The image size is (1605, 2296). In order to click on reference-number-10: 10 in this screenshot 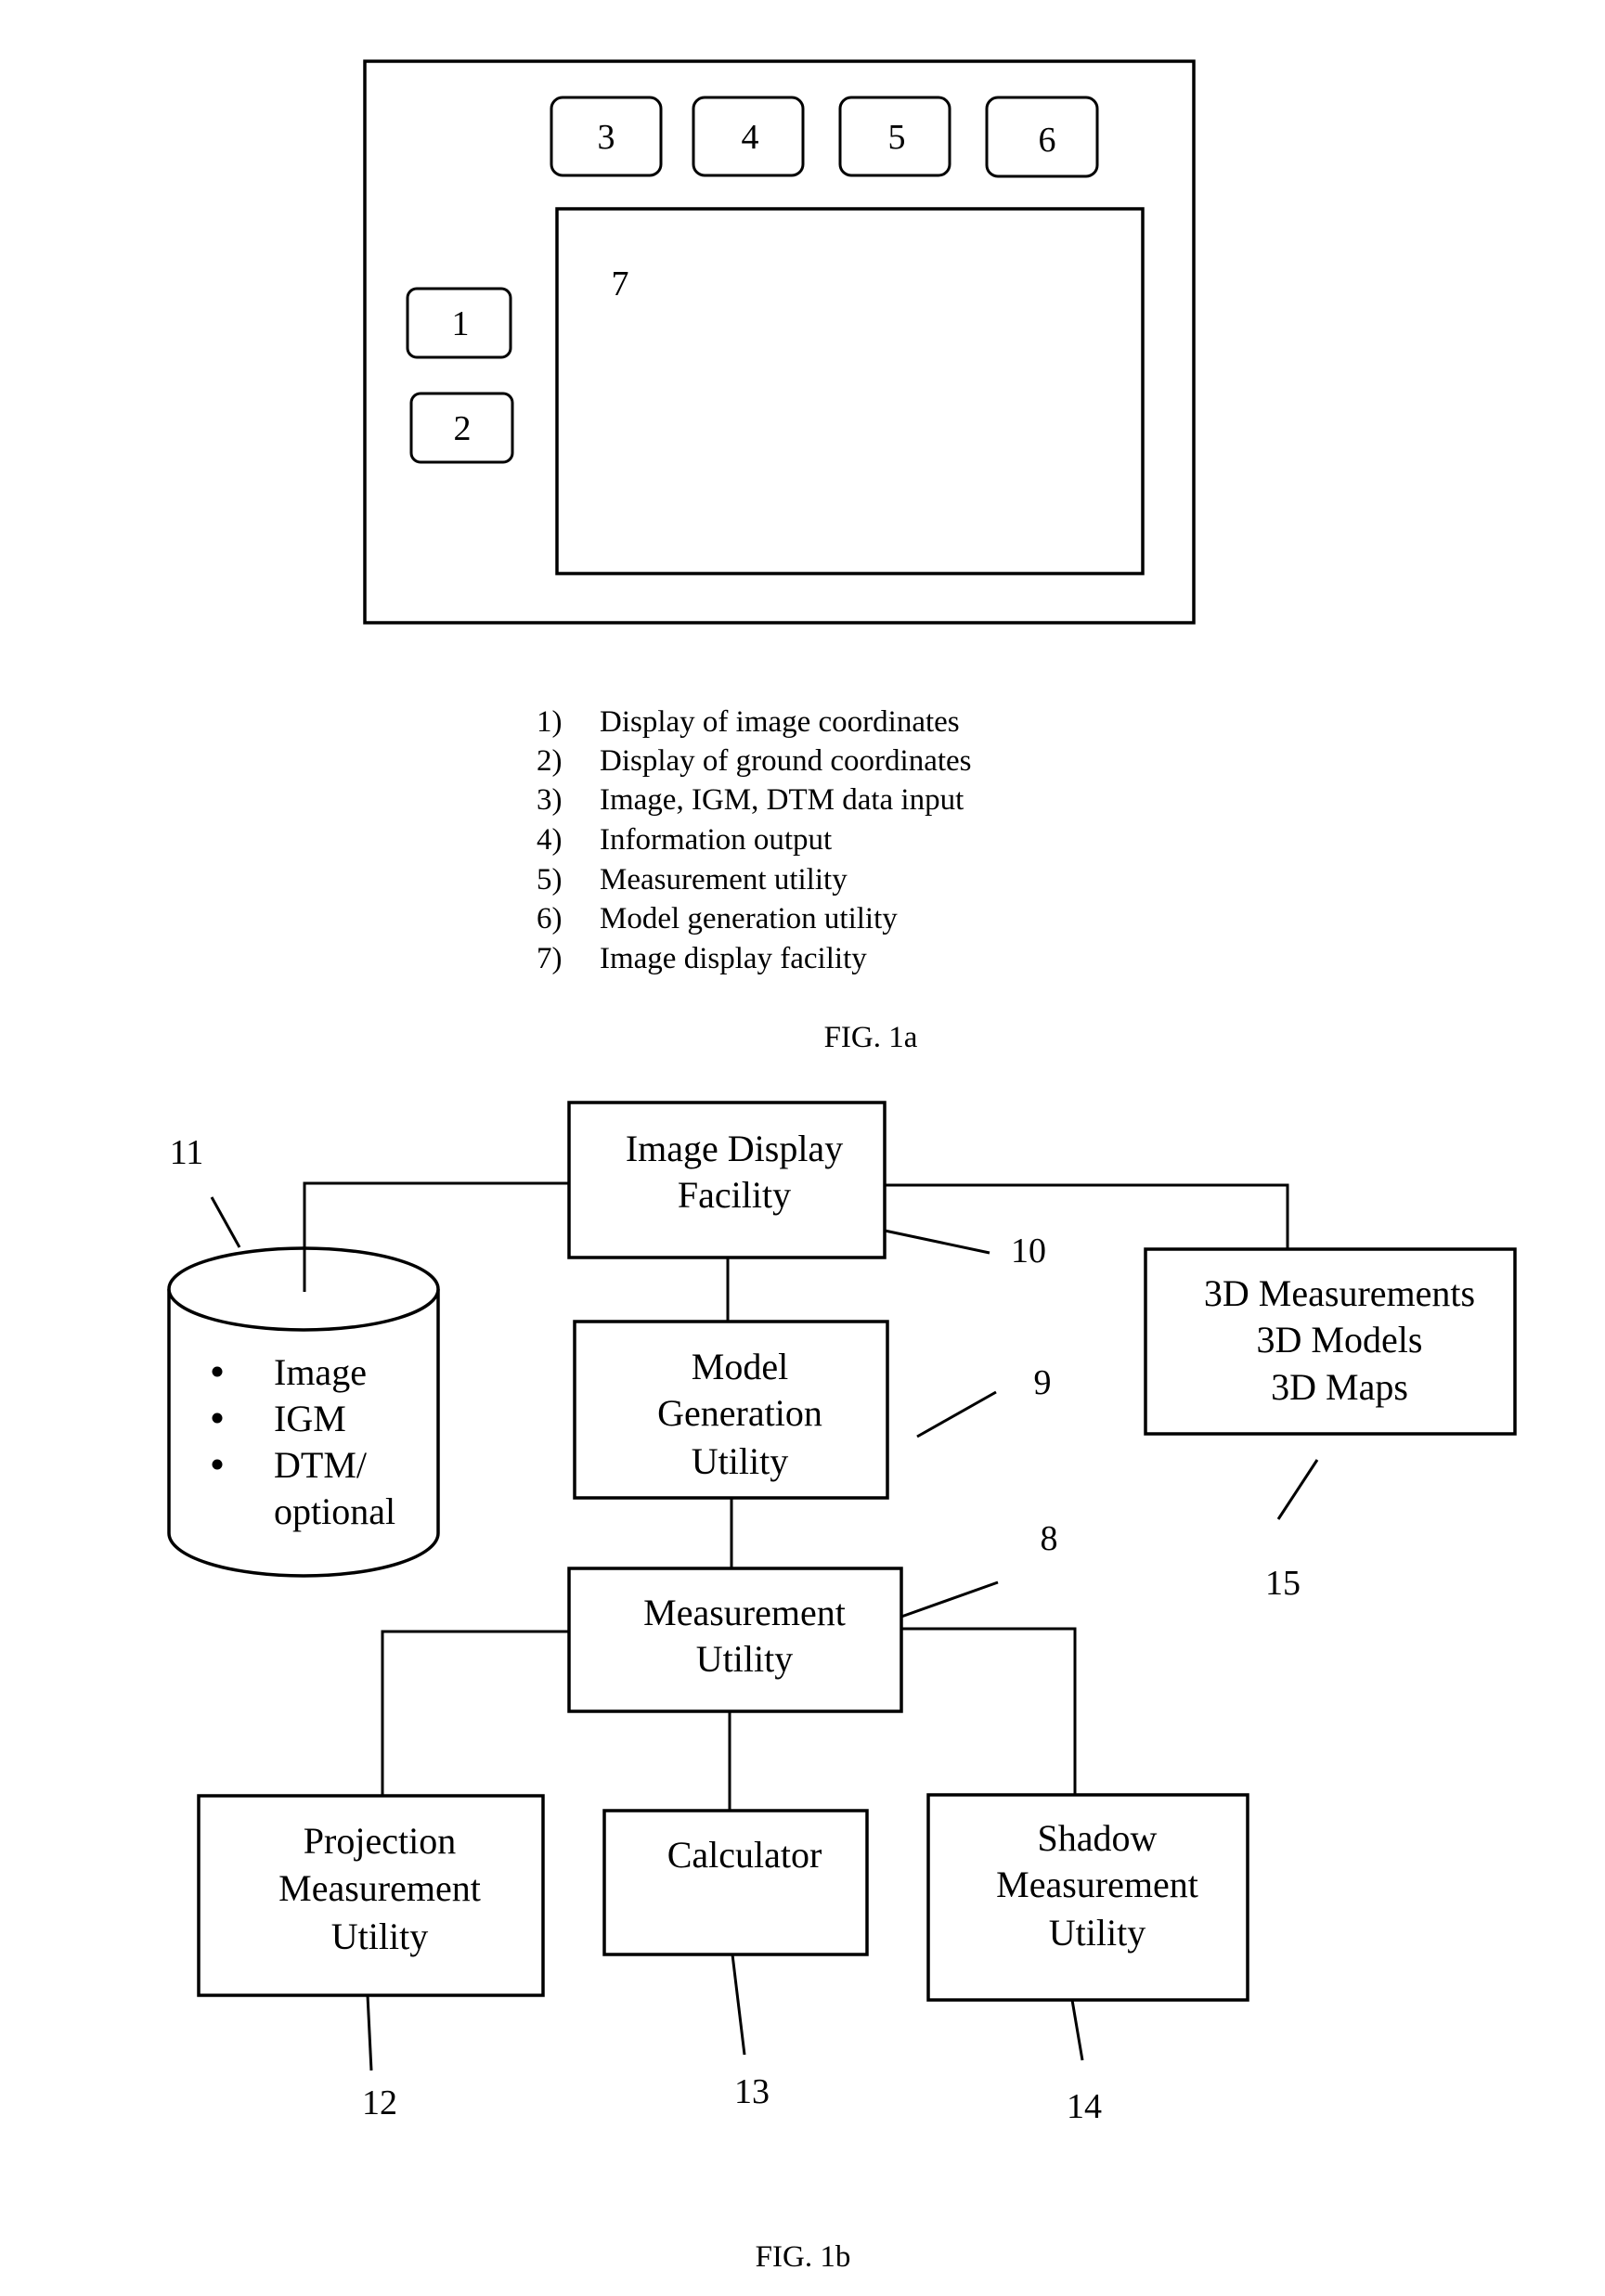, I will do `click(1028, 1251)`.